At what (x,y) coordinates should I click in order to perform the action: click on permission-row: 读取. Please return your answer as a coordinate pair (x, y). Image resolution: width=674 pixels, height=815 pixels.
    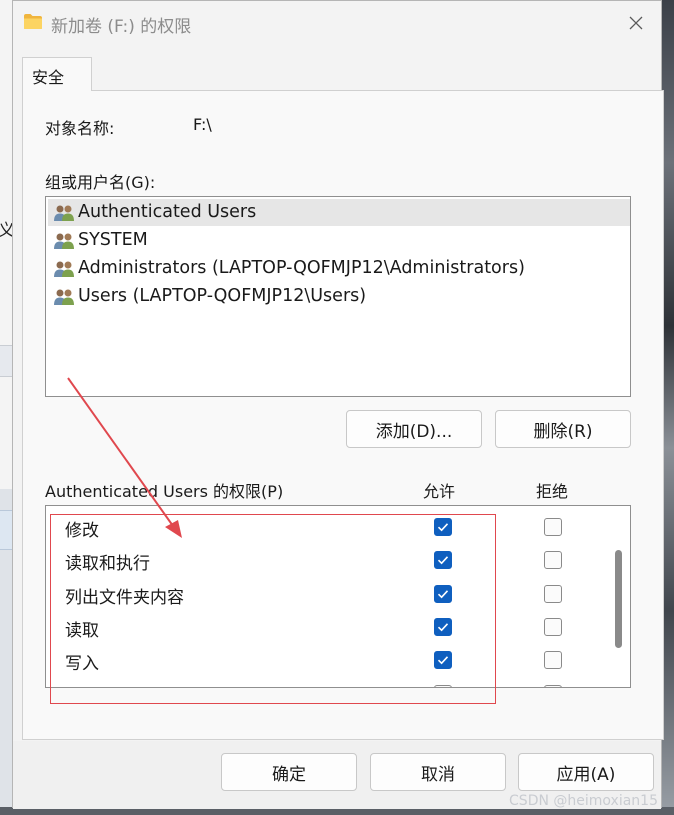
    Looking at the image, I should click on (326, 626).